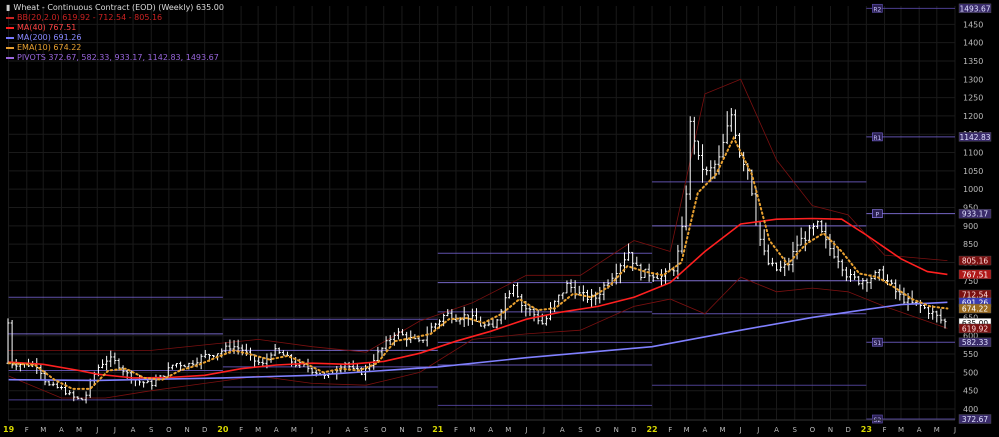 The height and width of the screenshot is (437, 999). What do you see at coordinates (90, 17) in the screenshot?
I see `legend-entry-text: BB(20,2.0) 619.92 - 712.54 - 805.16` at bounding box center [90, 17].